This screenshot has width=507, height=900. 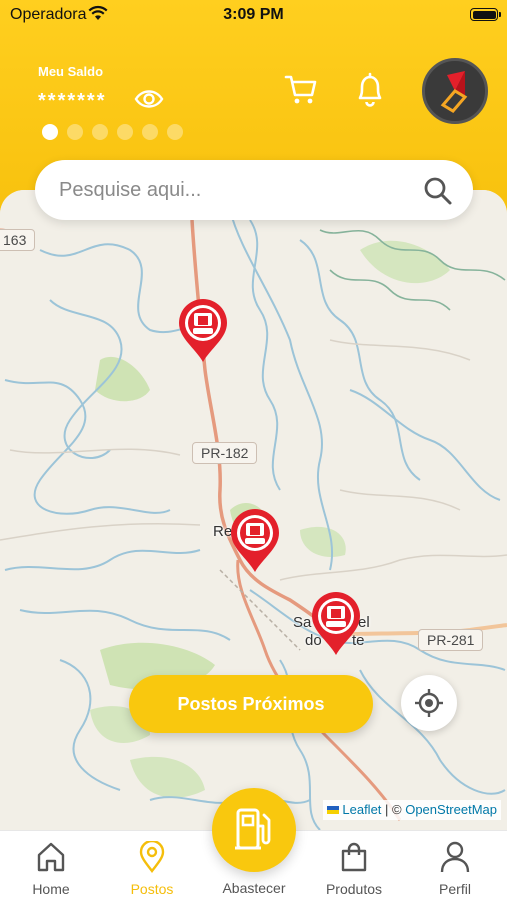 What do you see at coordinates (152, 857) in the screenshot?
I see `location-pin-icon` at bounding box center [152, 857].